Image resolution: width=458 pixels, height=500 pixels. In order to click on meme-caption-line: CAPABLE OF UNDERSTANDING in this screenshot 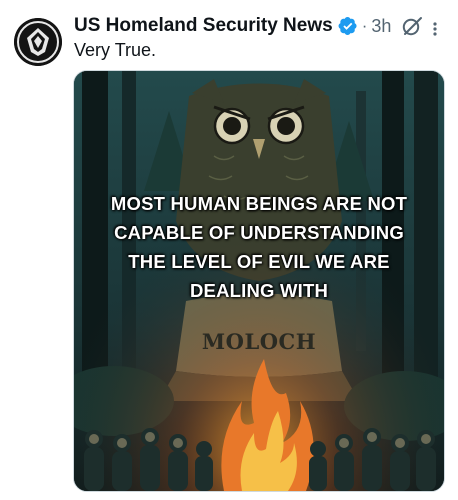, I will do `click(259, 232)`.